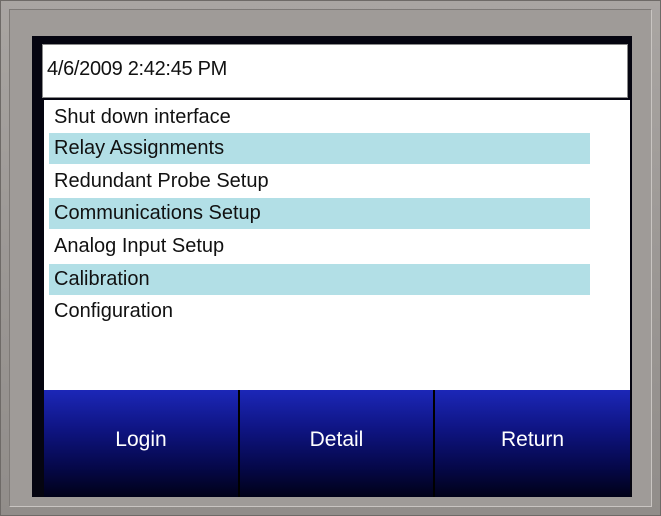  Describe the element at coordinates (319, 181) in the screenshot. I see `menu-item-redundant-probe-setup: Redundant Probe Setup` at that location.